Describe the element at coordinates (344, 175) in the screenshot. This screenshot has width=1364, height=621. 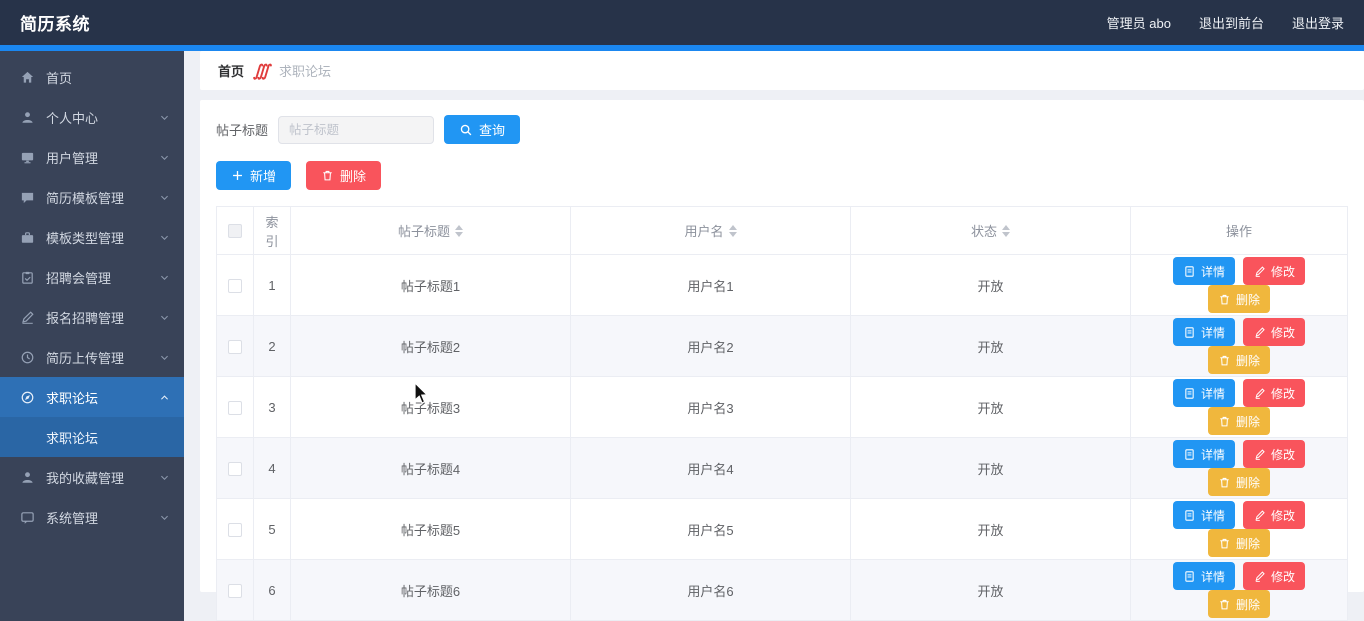
I see `delete-button: 删除` at that location.